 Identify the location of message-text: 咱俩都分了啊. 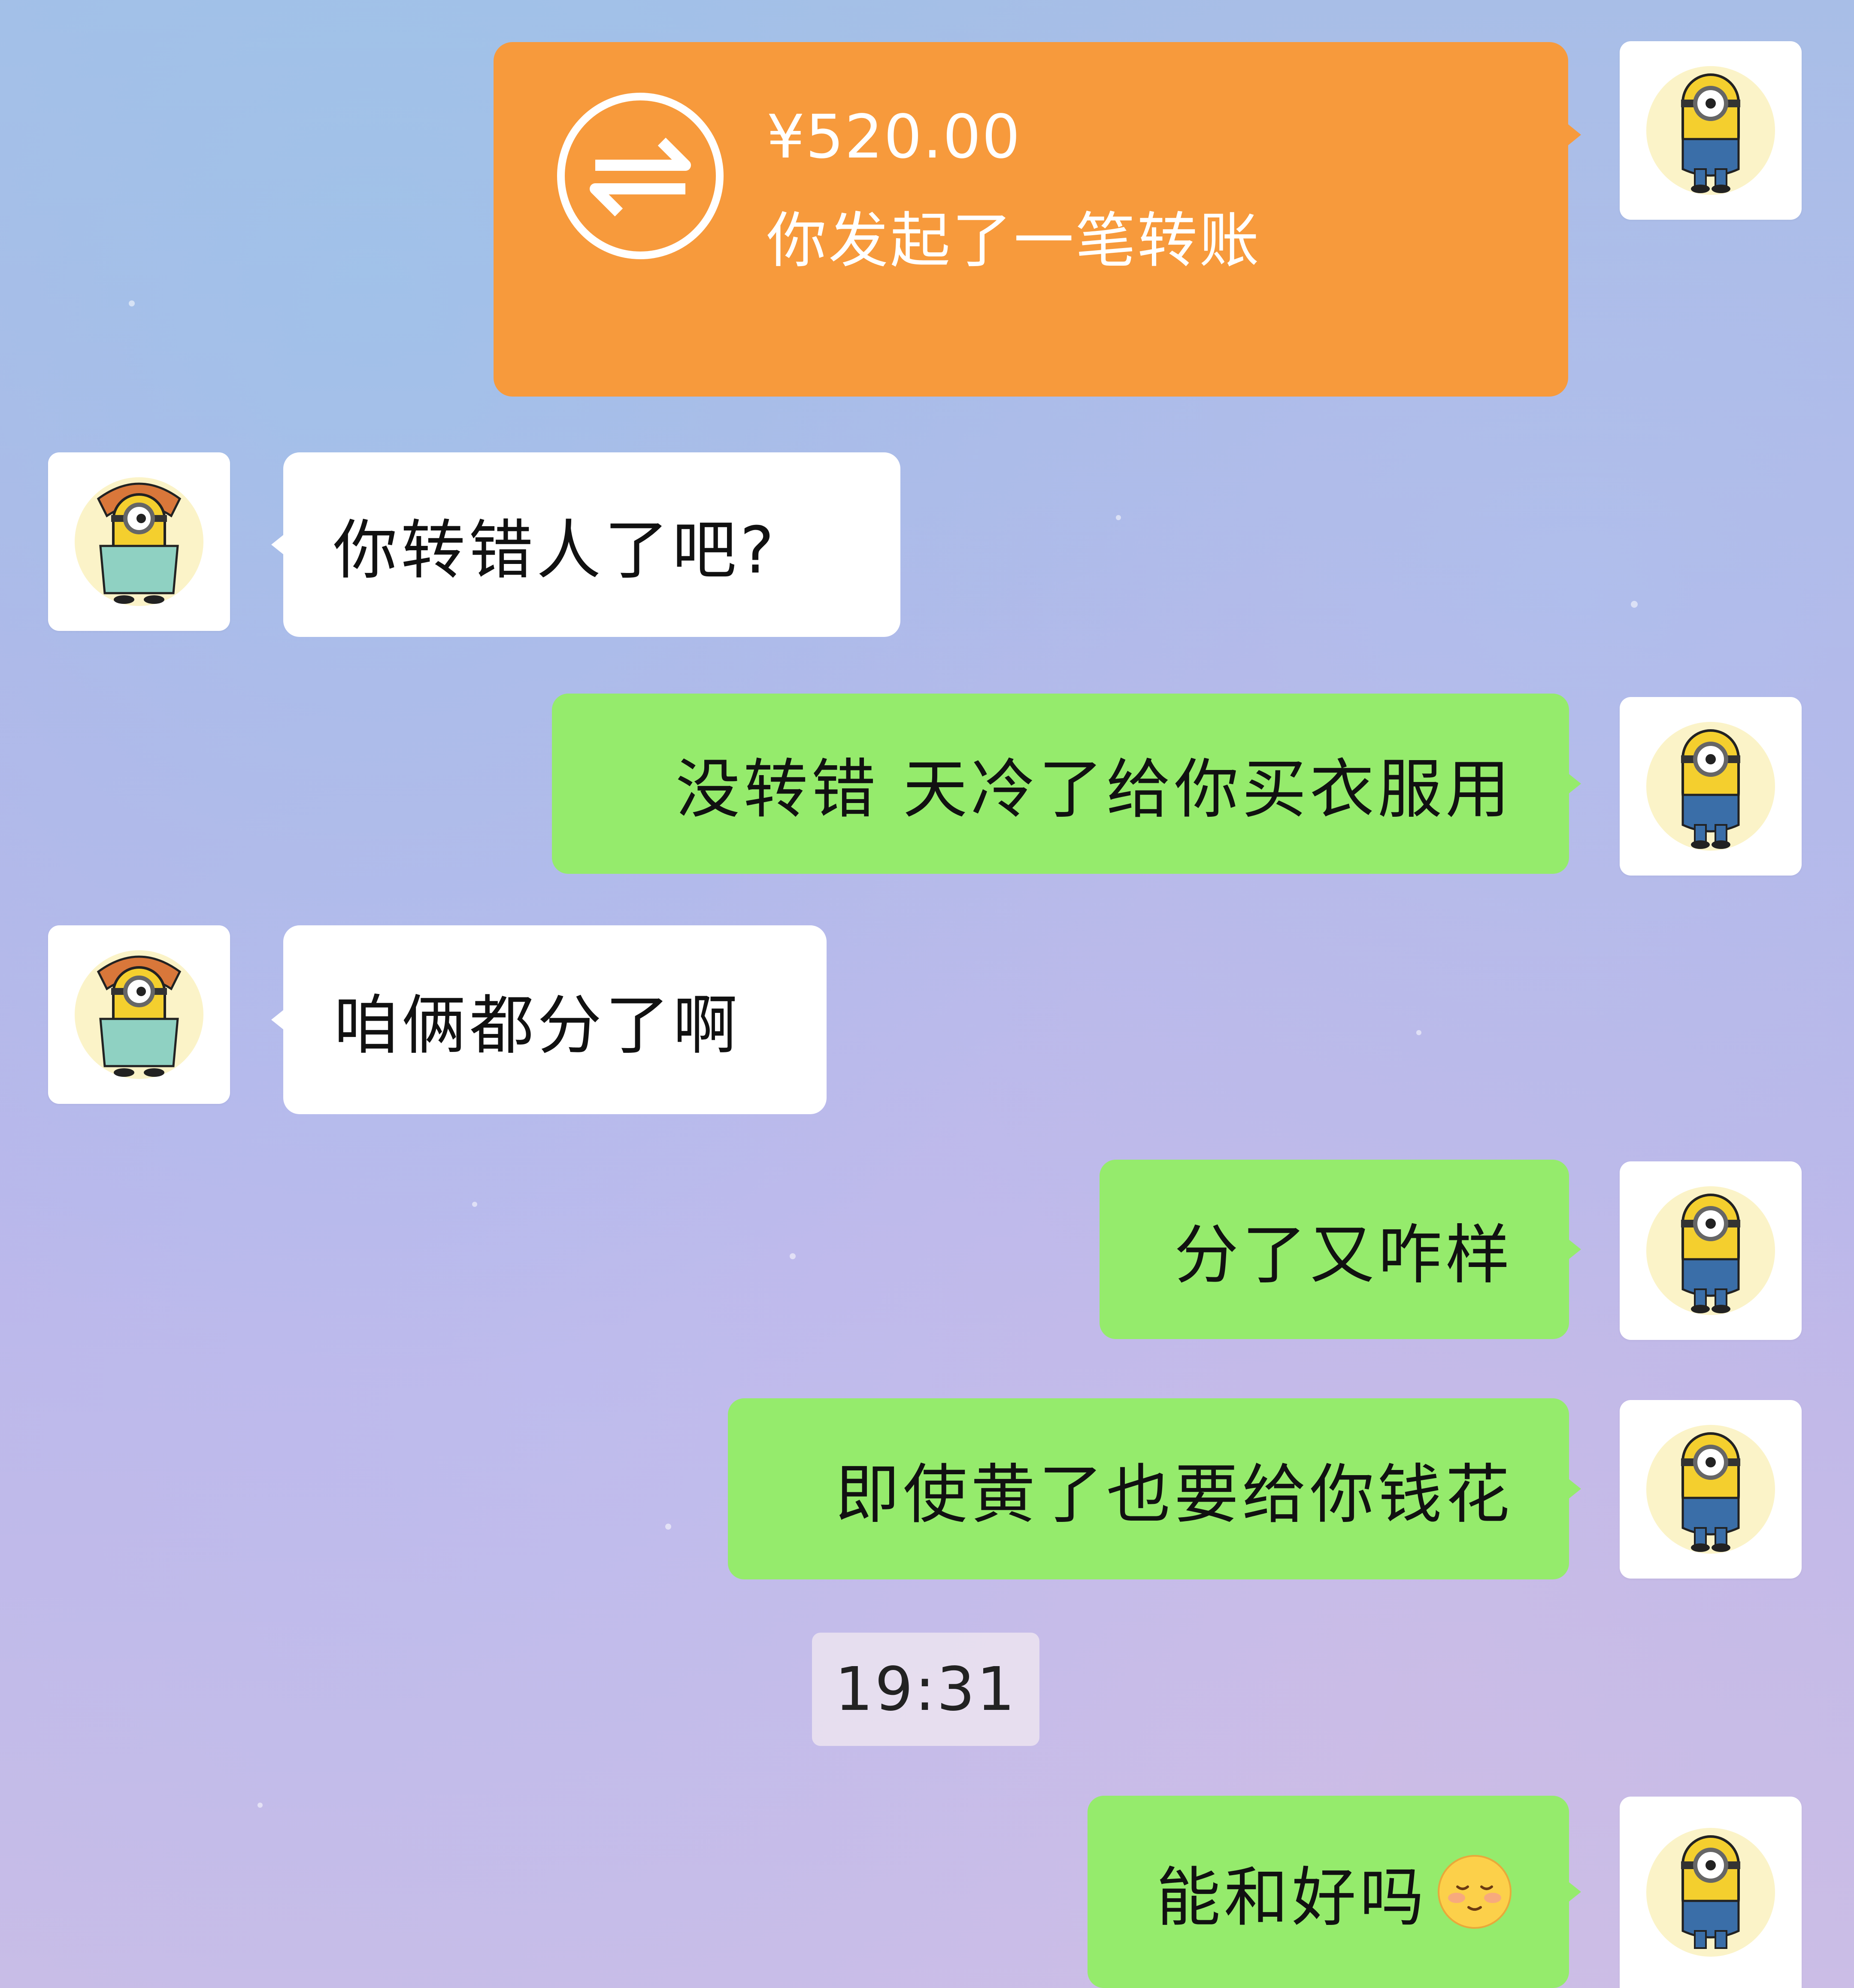
(537, 1025).